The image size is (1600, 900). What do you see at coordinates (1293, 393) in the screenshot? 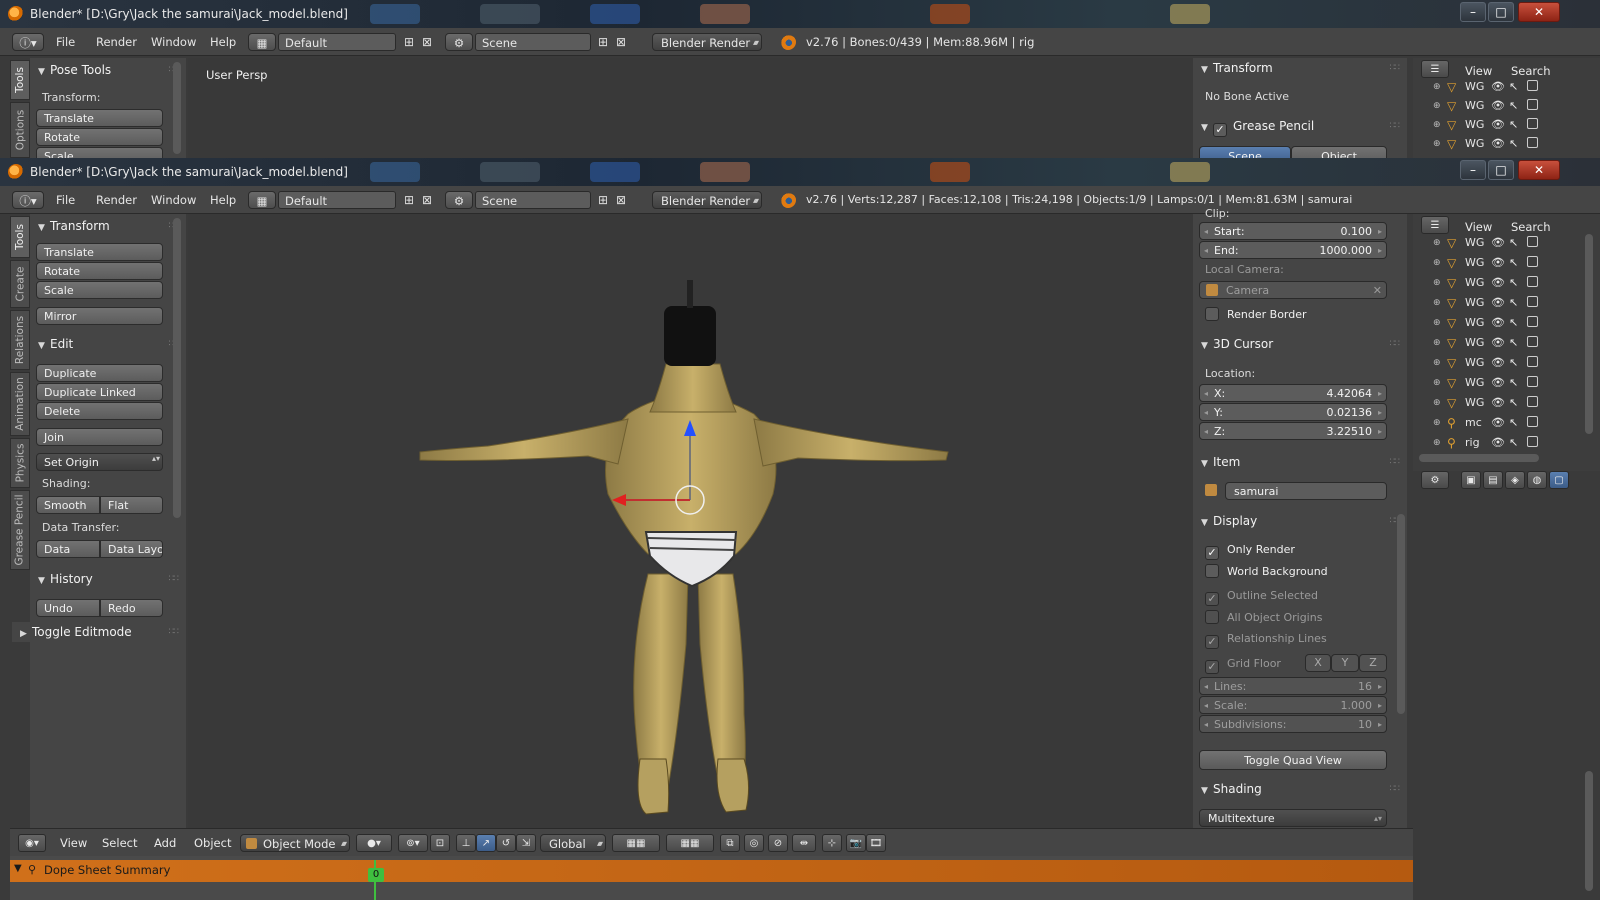
I see `cursor-x-field: ◂ X: 4.42064 ▸` at bounding box center [1293, 393].